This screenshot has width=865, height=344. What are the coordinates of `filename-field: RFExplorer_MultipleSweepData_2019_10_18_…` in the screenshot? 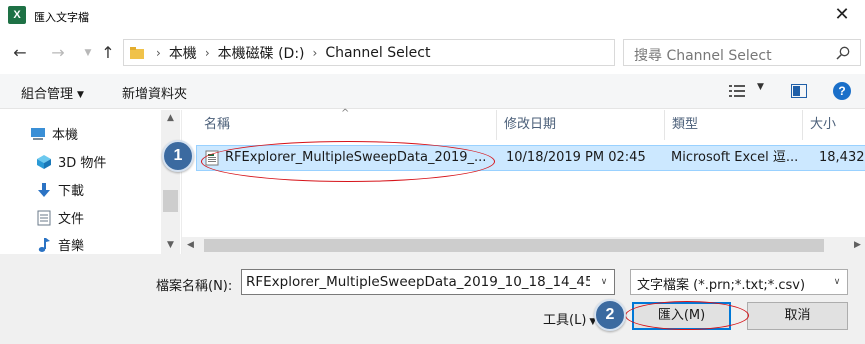 It's located at (418, 282).